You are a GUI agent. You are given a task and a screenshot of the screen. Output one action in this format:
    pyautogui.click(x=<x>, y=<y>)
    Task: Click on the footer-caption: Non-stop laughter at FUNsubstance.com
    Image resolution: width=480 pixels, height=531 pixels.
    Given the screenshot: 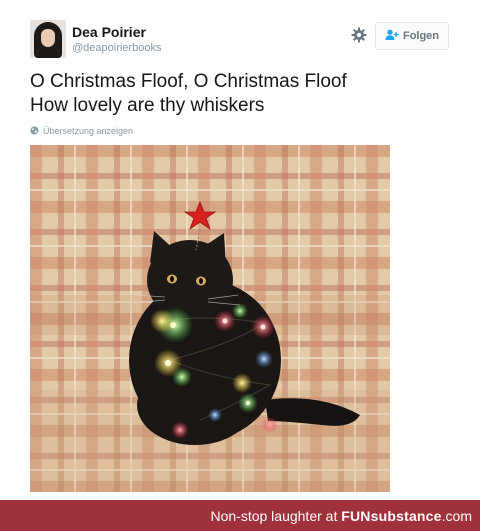 What is the action you would take?
    pyautogui.click(x=341, y=516)
    